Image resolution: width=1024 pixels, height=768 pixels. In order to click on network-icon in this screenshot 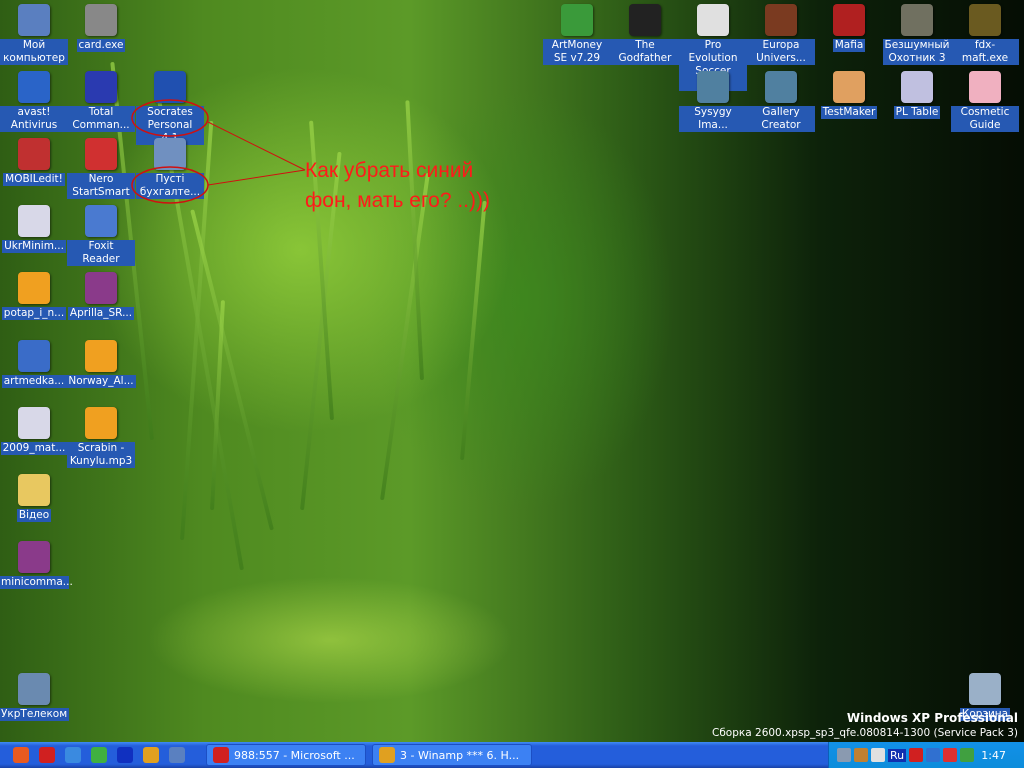, I will do `click(844, 755)`.